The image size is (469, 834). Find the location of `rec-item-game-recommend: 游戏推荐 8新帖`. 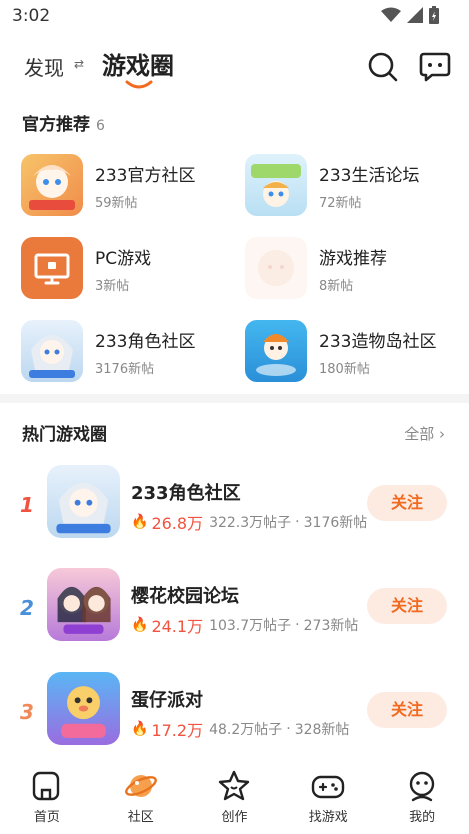

rec-item-game-recommend: 游戏推荐 8新帖 is located at coordinates (355, 269).